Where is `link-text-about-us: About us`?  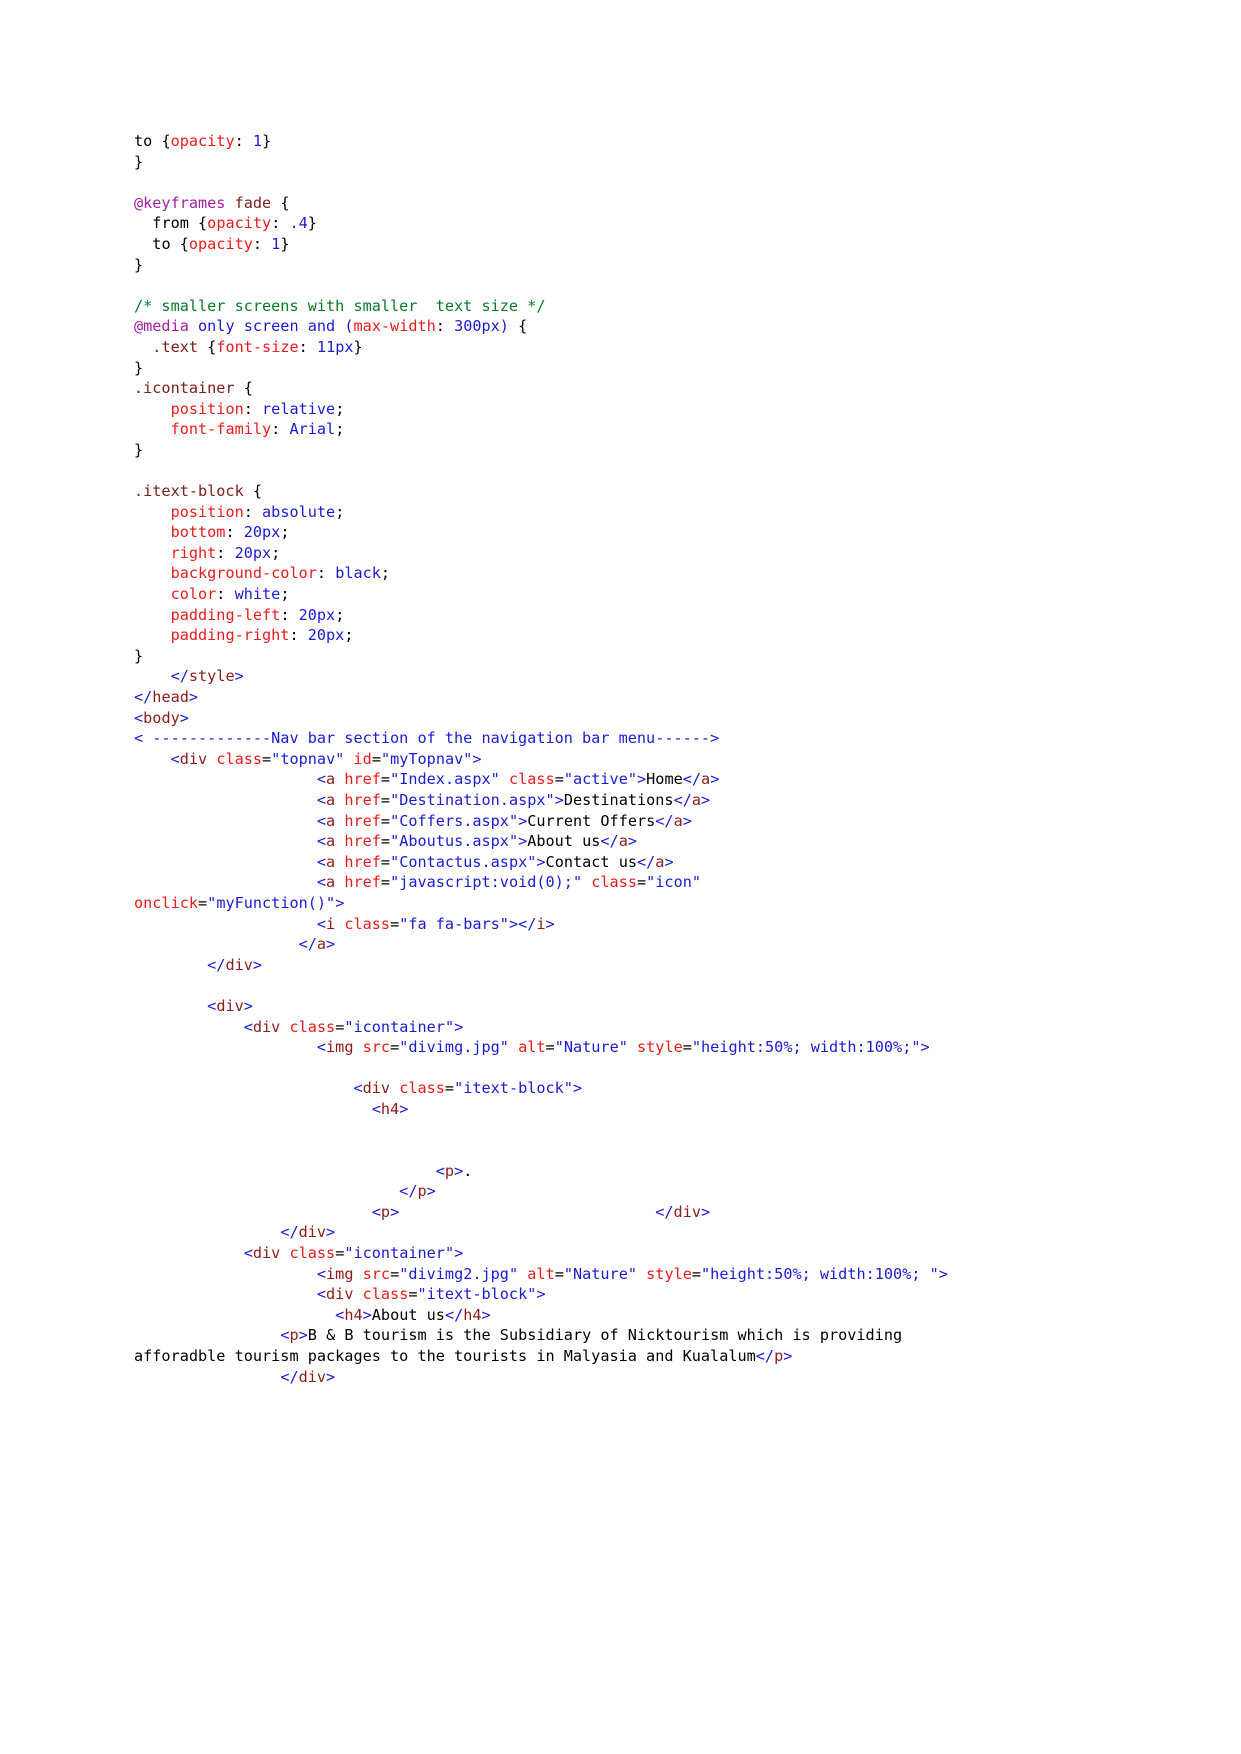
link-text-about-us: About us is located at coordinates (564, 841).